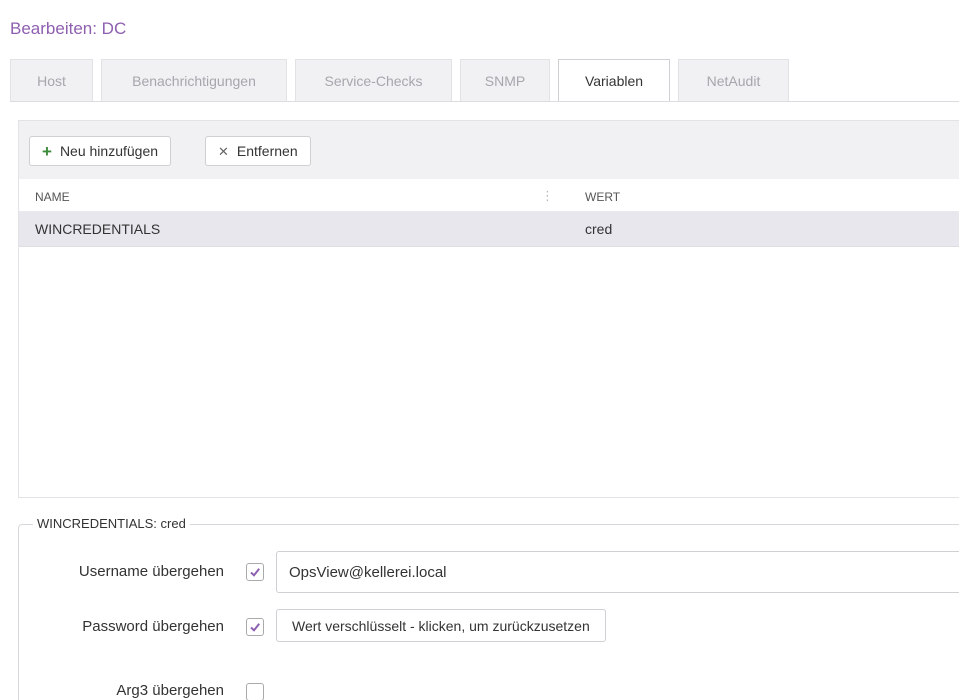 This screenshot has width=959, height=700. Describe the element at coordinates (194, 80) in the screenshot. I see `tab-benachrichtigungen: Benachrichtigungen` at that location.